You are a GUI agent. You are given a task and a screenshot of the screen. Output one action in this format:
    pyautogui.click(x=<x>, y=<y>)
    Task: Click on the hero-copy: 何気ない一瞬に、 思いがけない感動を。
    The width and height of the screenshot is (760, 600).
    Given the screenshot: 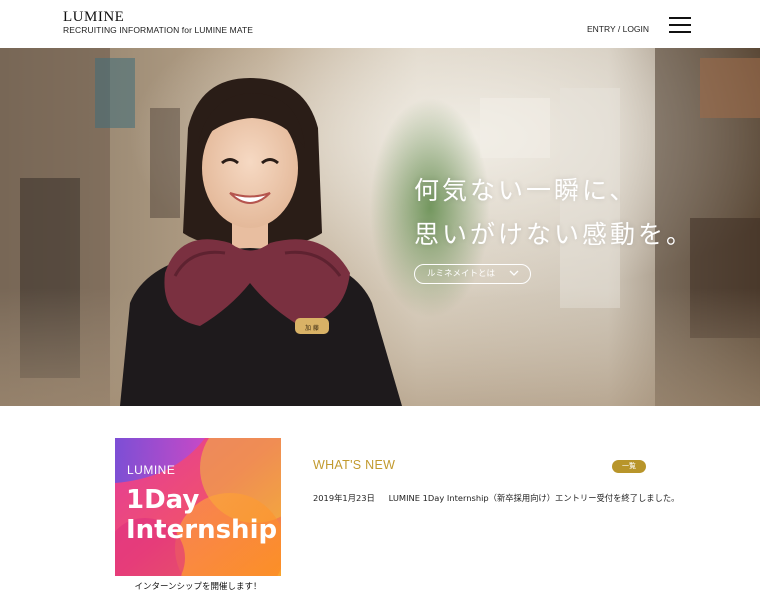 What is the action you would take?
    pyautogui.click(x=554, y=213)
    